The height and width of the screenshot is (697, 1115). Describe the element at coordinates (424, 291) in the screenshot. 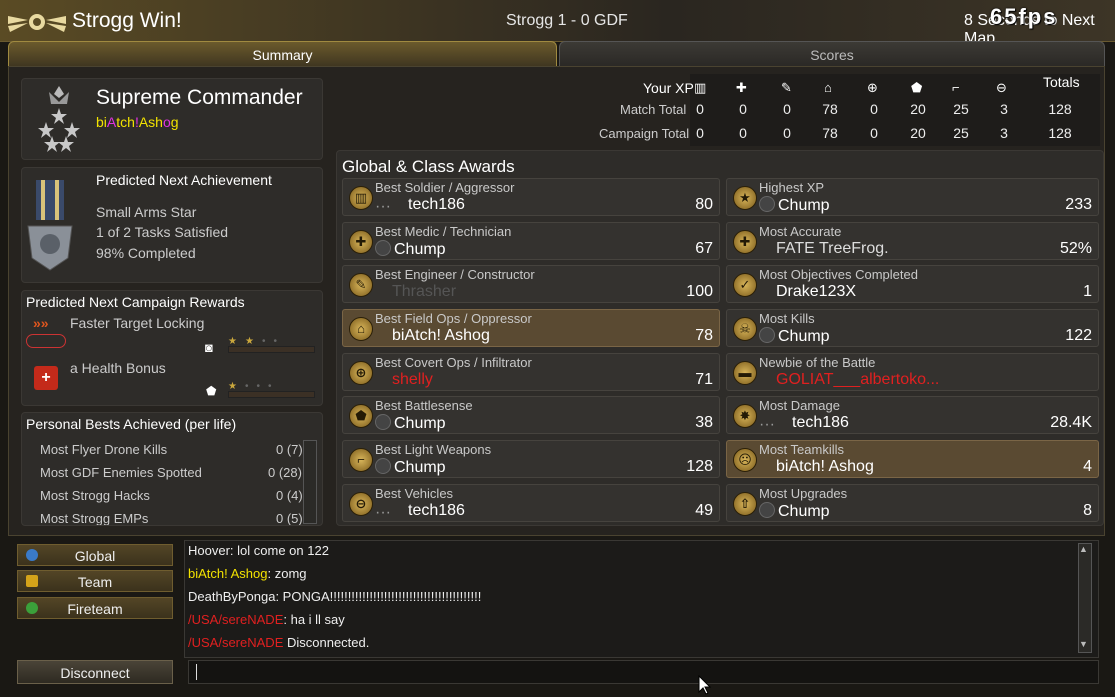

I see `award-player: Thrasher` at that location.